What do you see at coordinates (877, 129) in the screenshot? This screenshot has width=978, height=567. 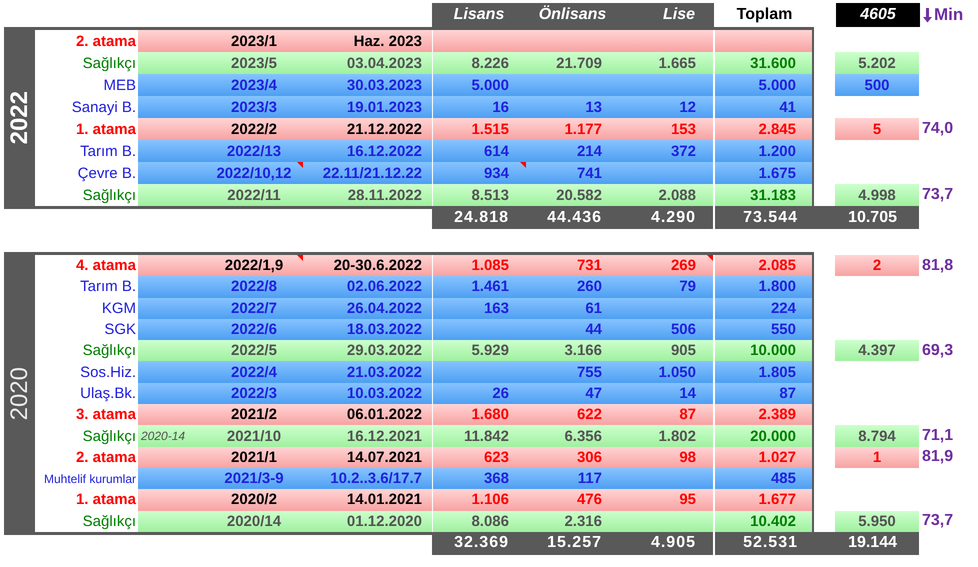 I see `min-cell: 5` at bounding box center [877, 129].